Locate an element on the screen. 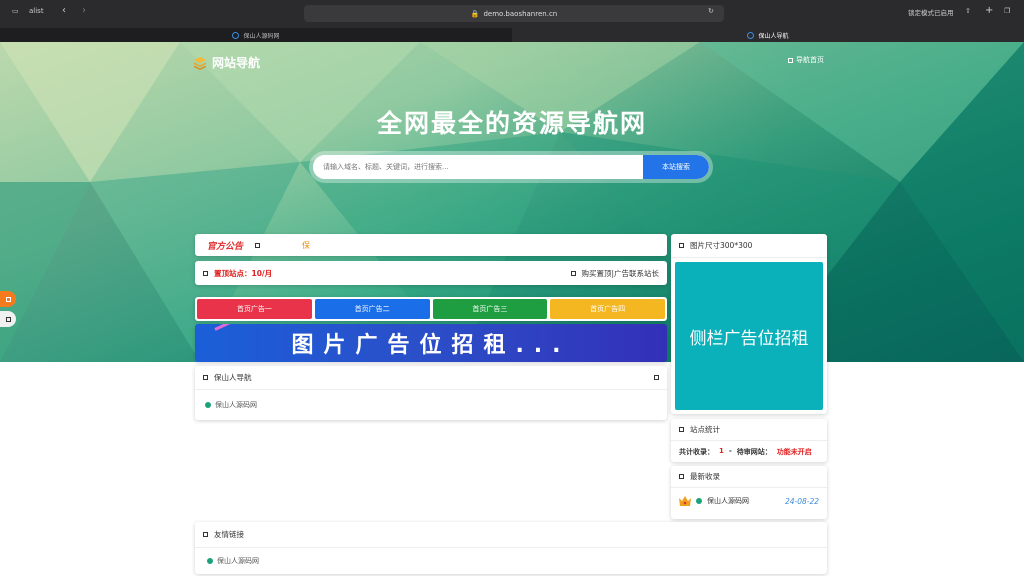 The height and width of the screenshot is (576, 1024). tab-label: 保山人导航 is located at coordinates (773, 36).